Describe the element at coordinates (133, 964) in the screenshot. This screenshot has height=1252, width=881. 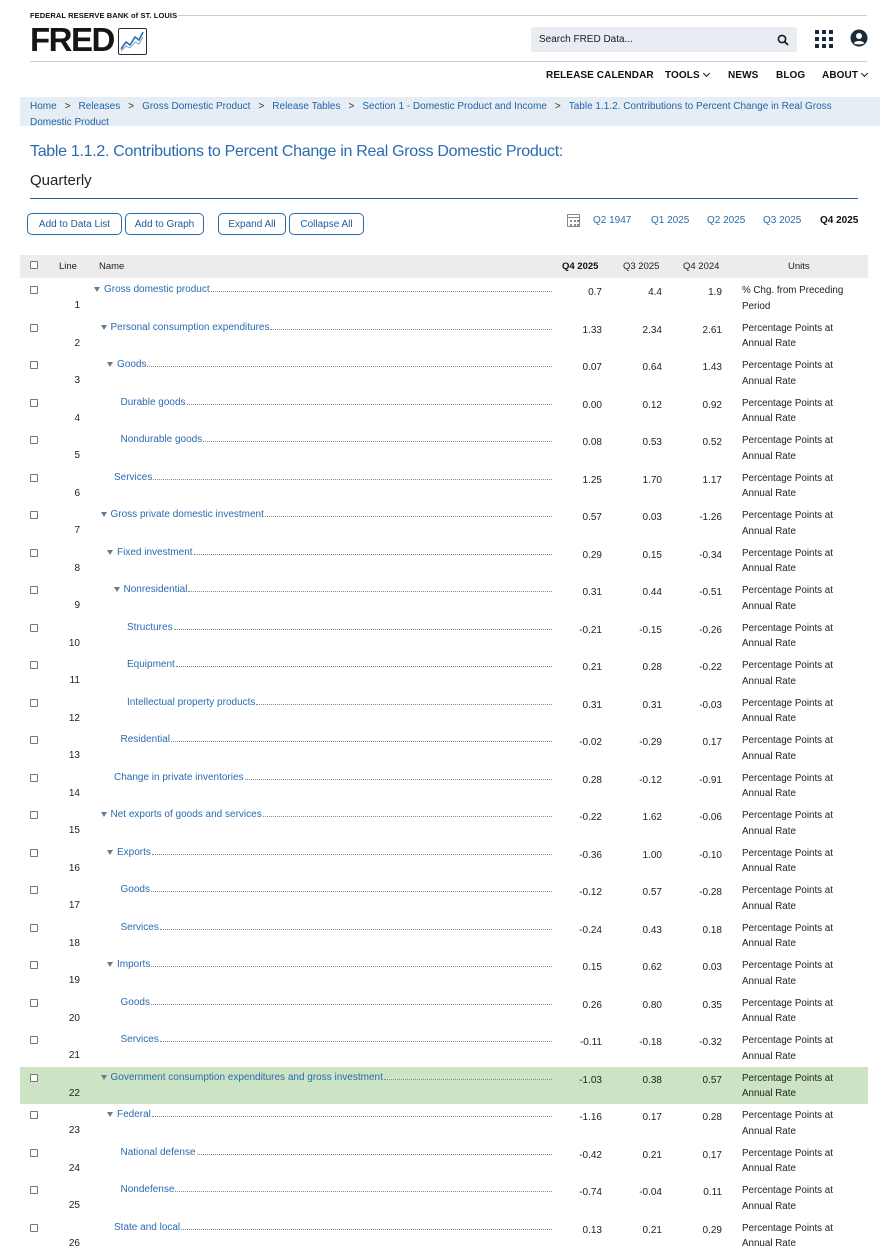
I see `series-link: Imports` at that location.